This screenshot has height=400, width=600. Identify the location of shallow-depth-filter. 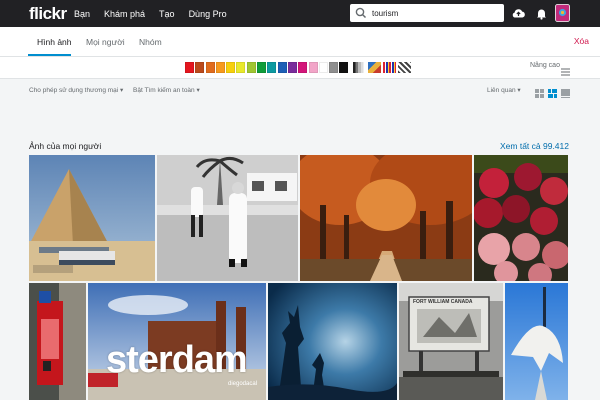
(374, 67).